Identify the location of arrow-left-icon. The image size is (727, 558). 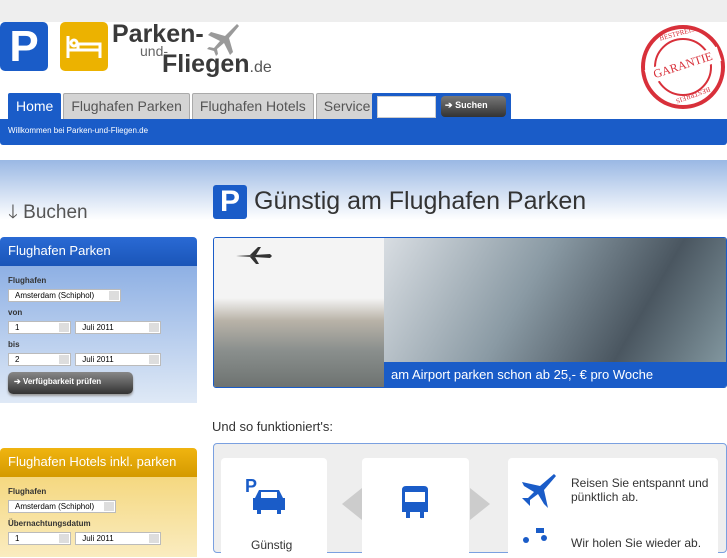
(352, 504).